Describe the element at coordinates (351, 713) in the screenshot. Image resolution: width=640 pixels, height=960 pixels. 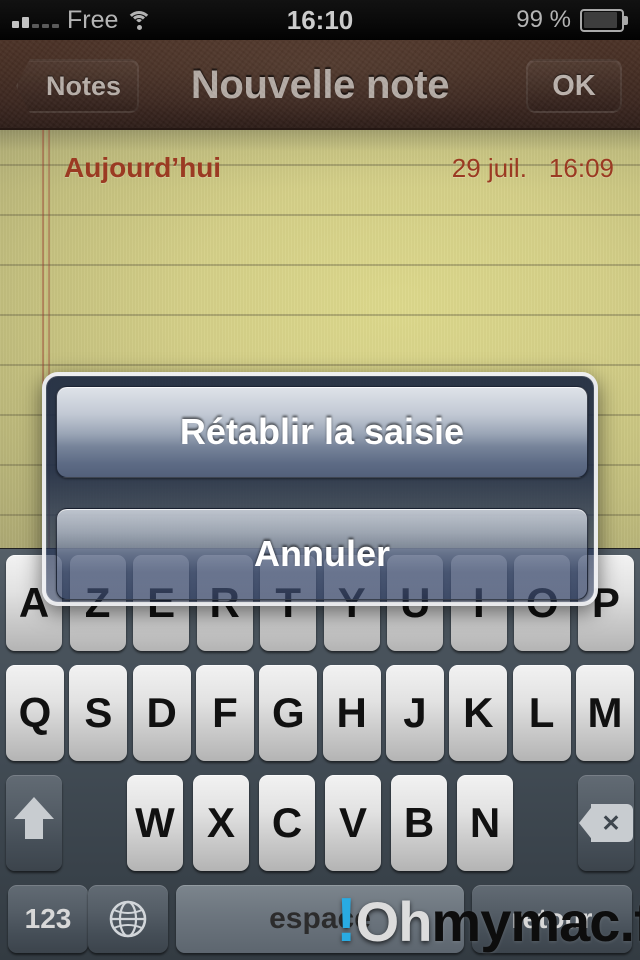
I see `key-h: H` at that location.